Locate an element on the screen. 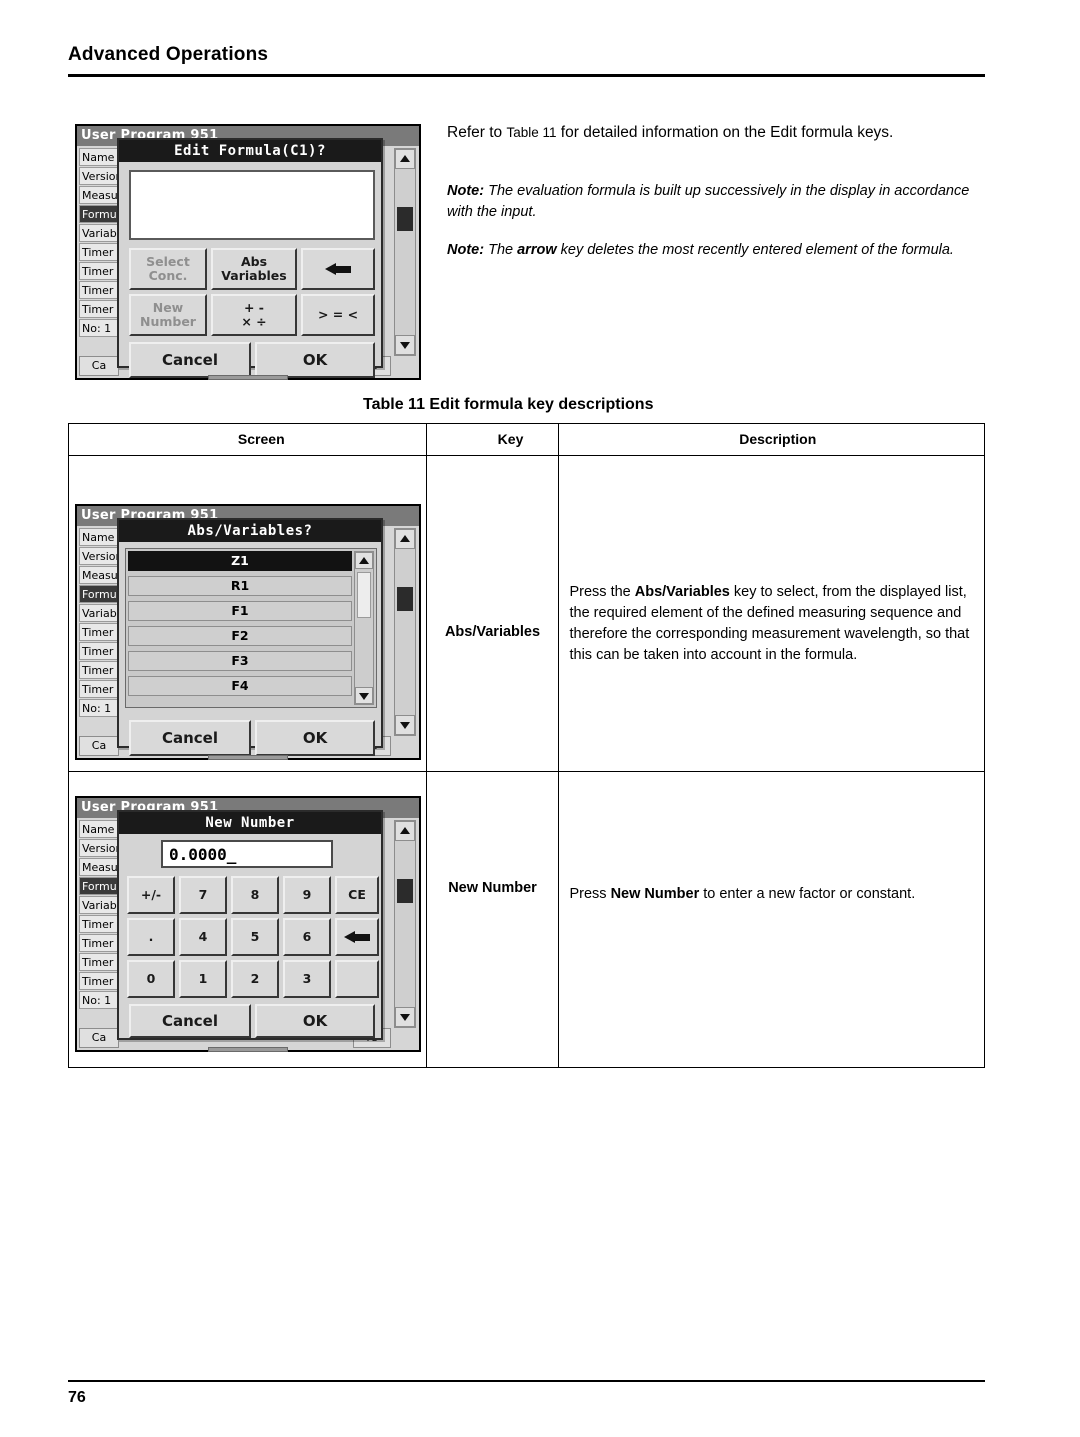 The height and width of the screenshot is (1437, 1080). digit-7-key: 7 is located at coordinates (203, 895).